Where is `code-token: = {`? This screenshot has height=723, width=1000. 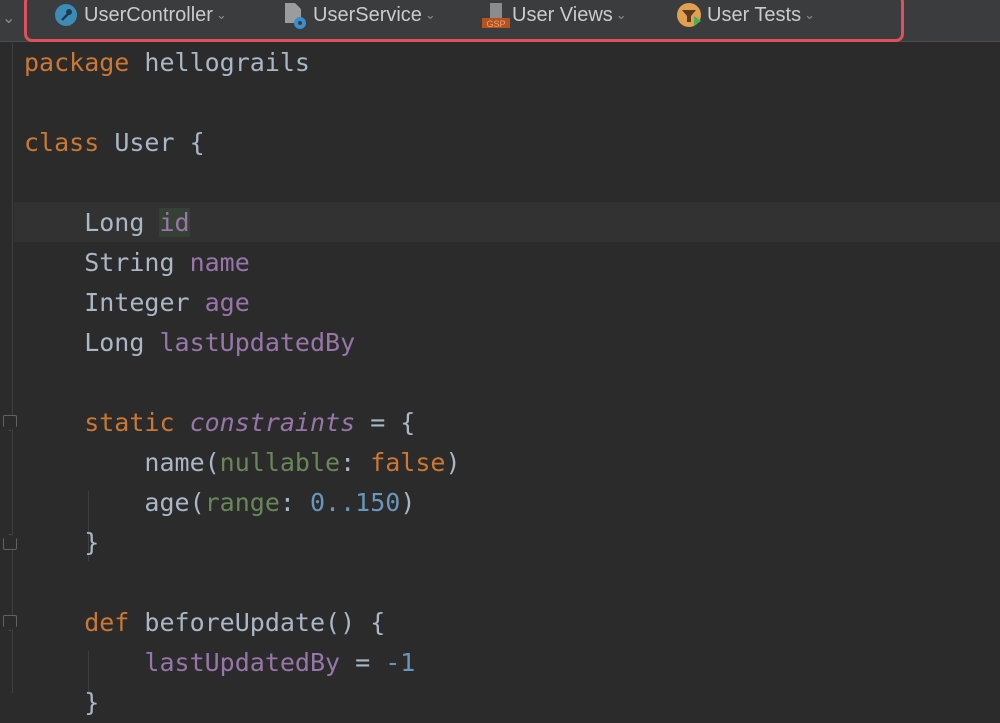
code-token: = { is located at coordinates (385, 422).